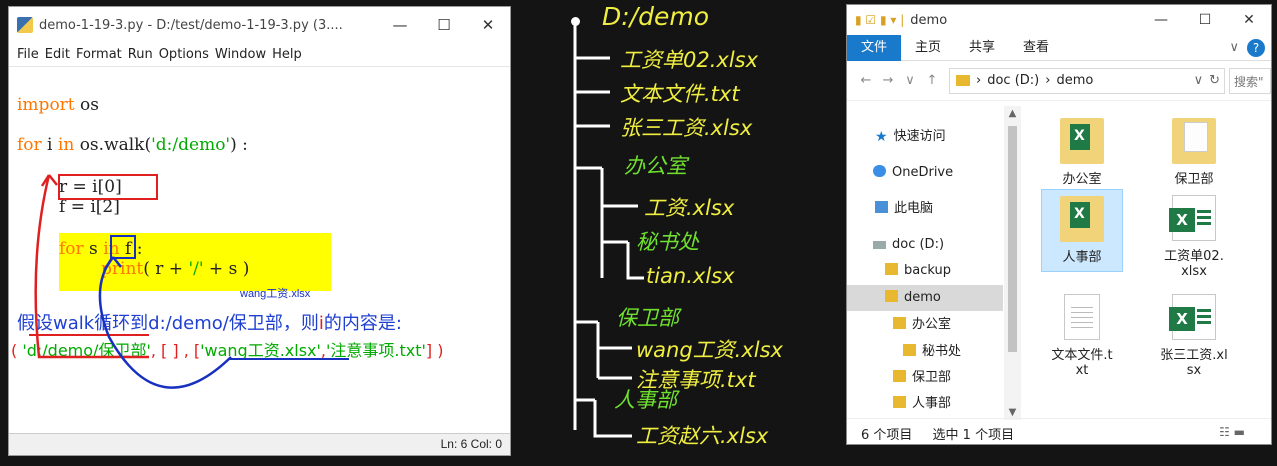  Describe the element at coordinates (879, 245) in the screenshot. I see `drive-icon` at that location.